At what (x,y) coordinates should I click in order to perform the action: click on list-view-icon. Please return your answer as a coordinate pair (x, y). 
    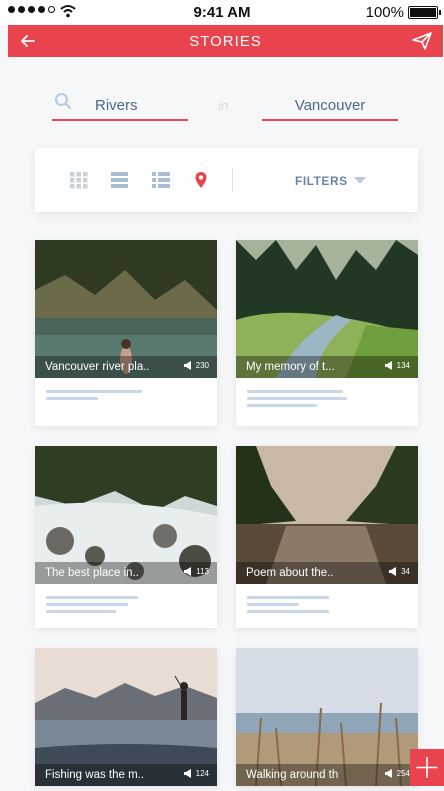
    Looking at the image, I should click on (120, 180).